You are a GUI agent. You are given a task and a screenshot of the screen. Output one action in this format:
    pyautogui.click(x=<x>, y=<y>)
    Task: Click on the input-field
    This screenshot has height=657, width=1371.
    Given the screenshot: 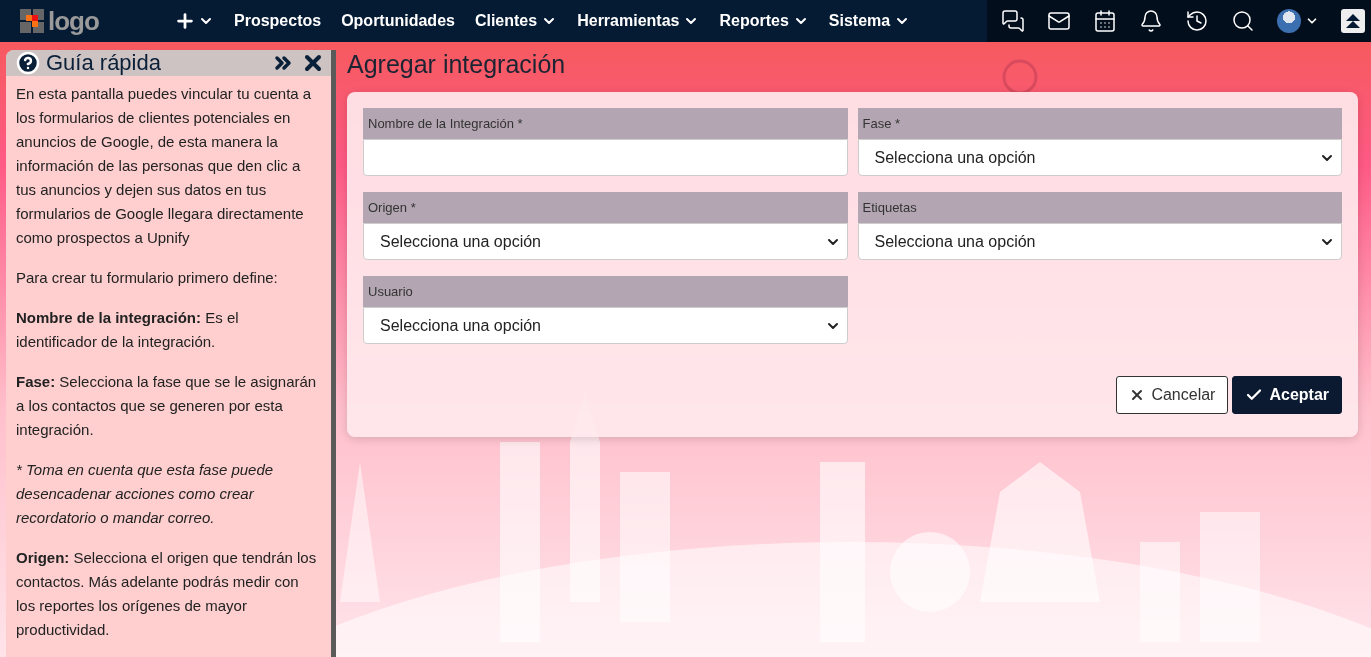 What is the action you would take?
    pyautogui.click(x=605, y=157)
    